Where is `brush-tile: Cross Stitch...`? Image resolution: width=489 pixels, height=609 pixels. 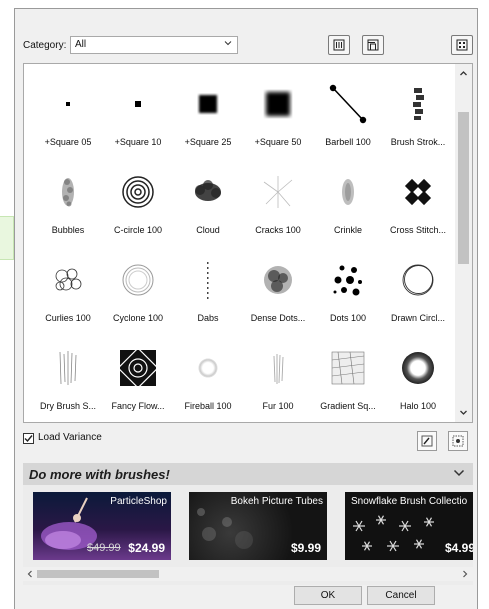 brush-tile: Cross Stitch... is located at coordinates (418, 198).